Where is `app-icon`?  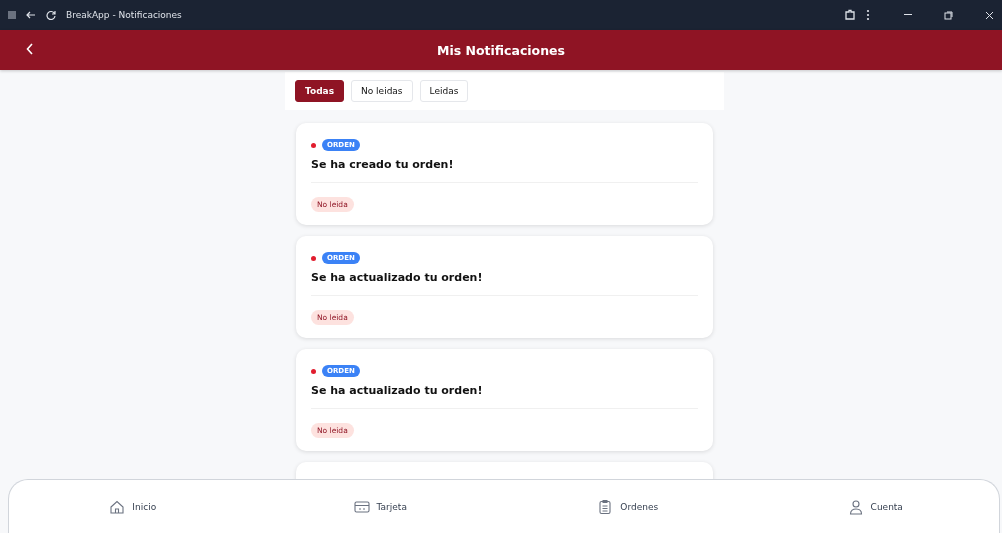 app-icon is located at coordinates (12, 15).